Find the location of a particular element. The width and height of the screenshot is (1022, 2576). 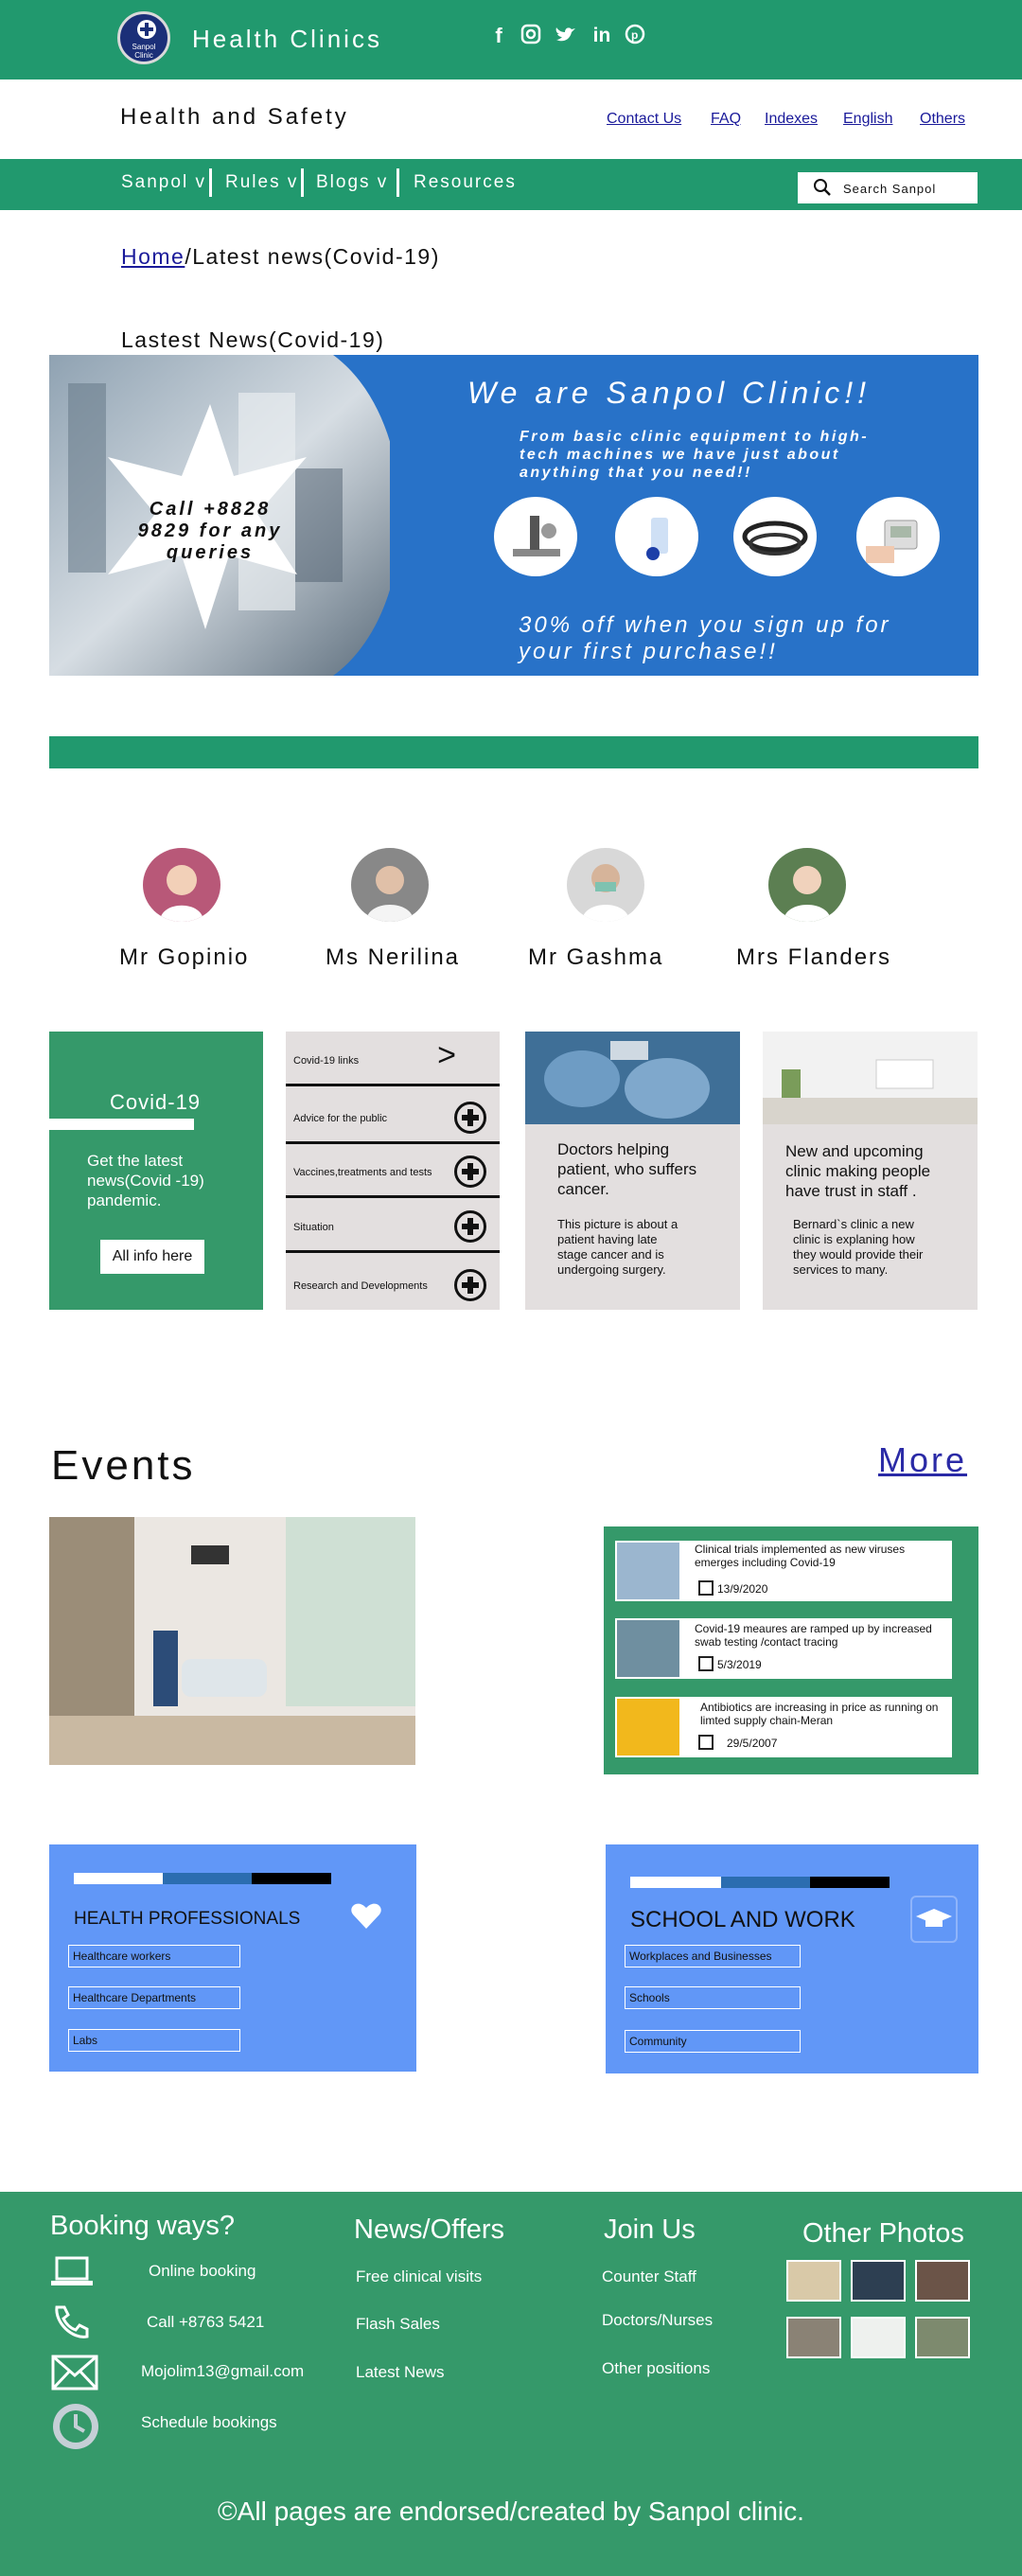

join-title: Join Us is located at coordinates (650, 2229).